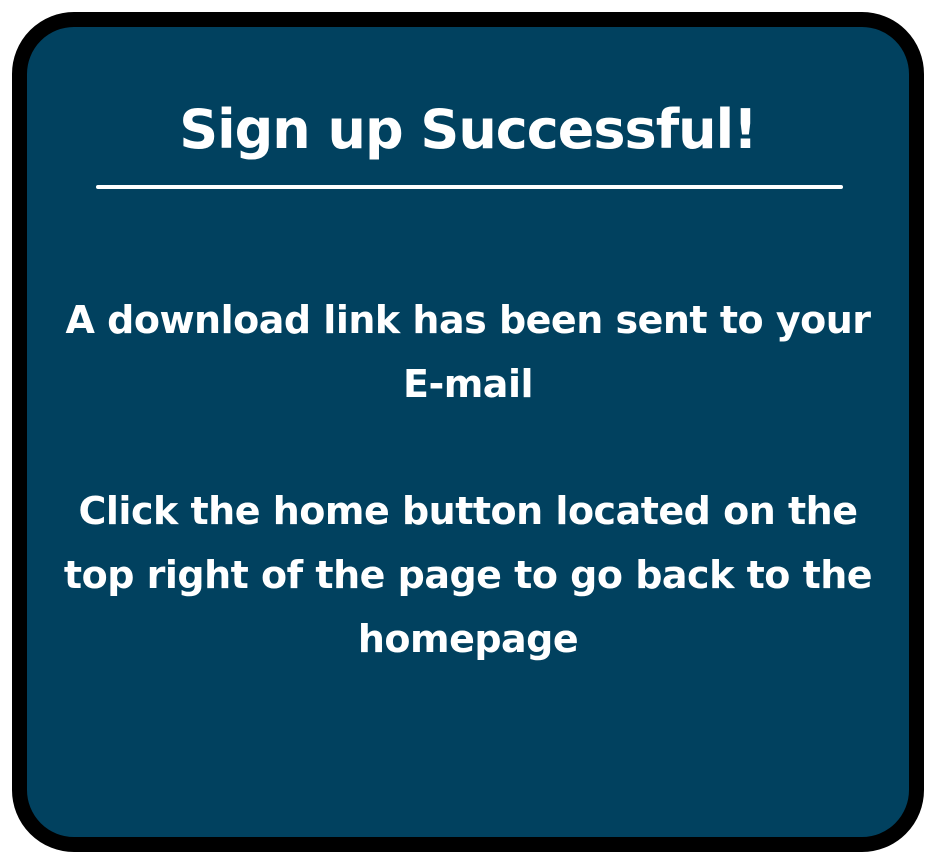 The height and width of the screenshot is (860, 934). I want to click on title-divider, so click(469, 187).